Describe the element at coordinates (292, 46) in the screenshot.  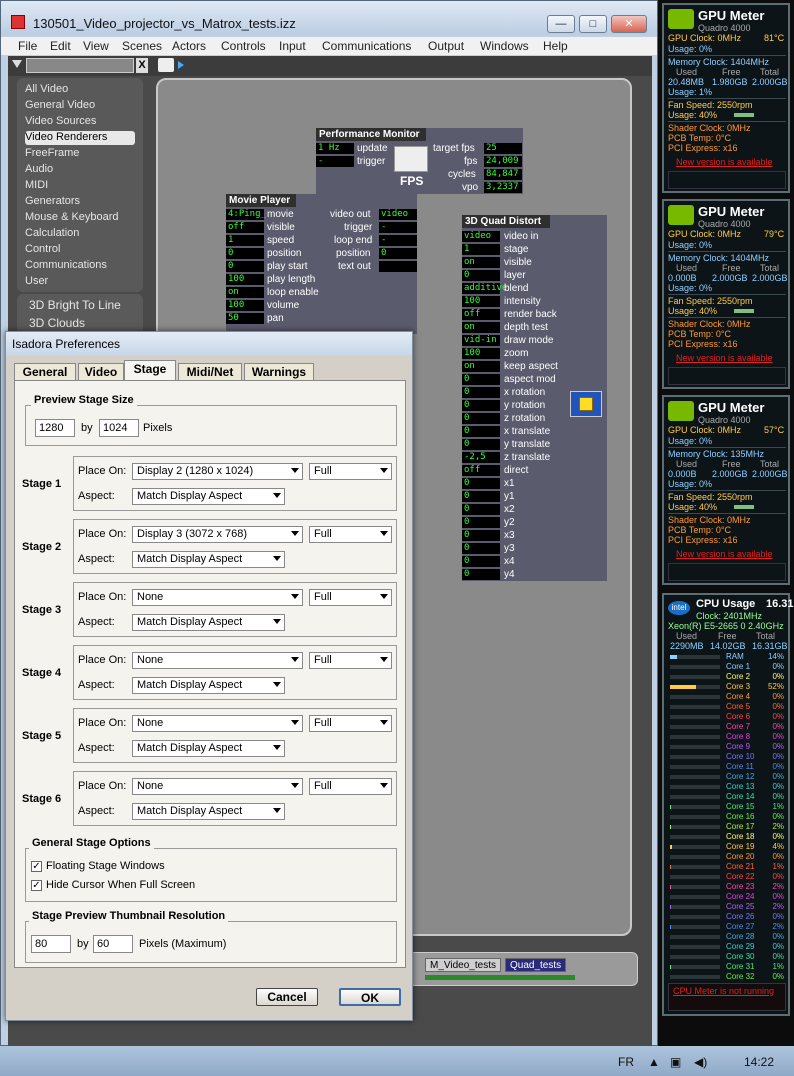
I see `menu-input: Input` at that location.